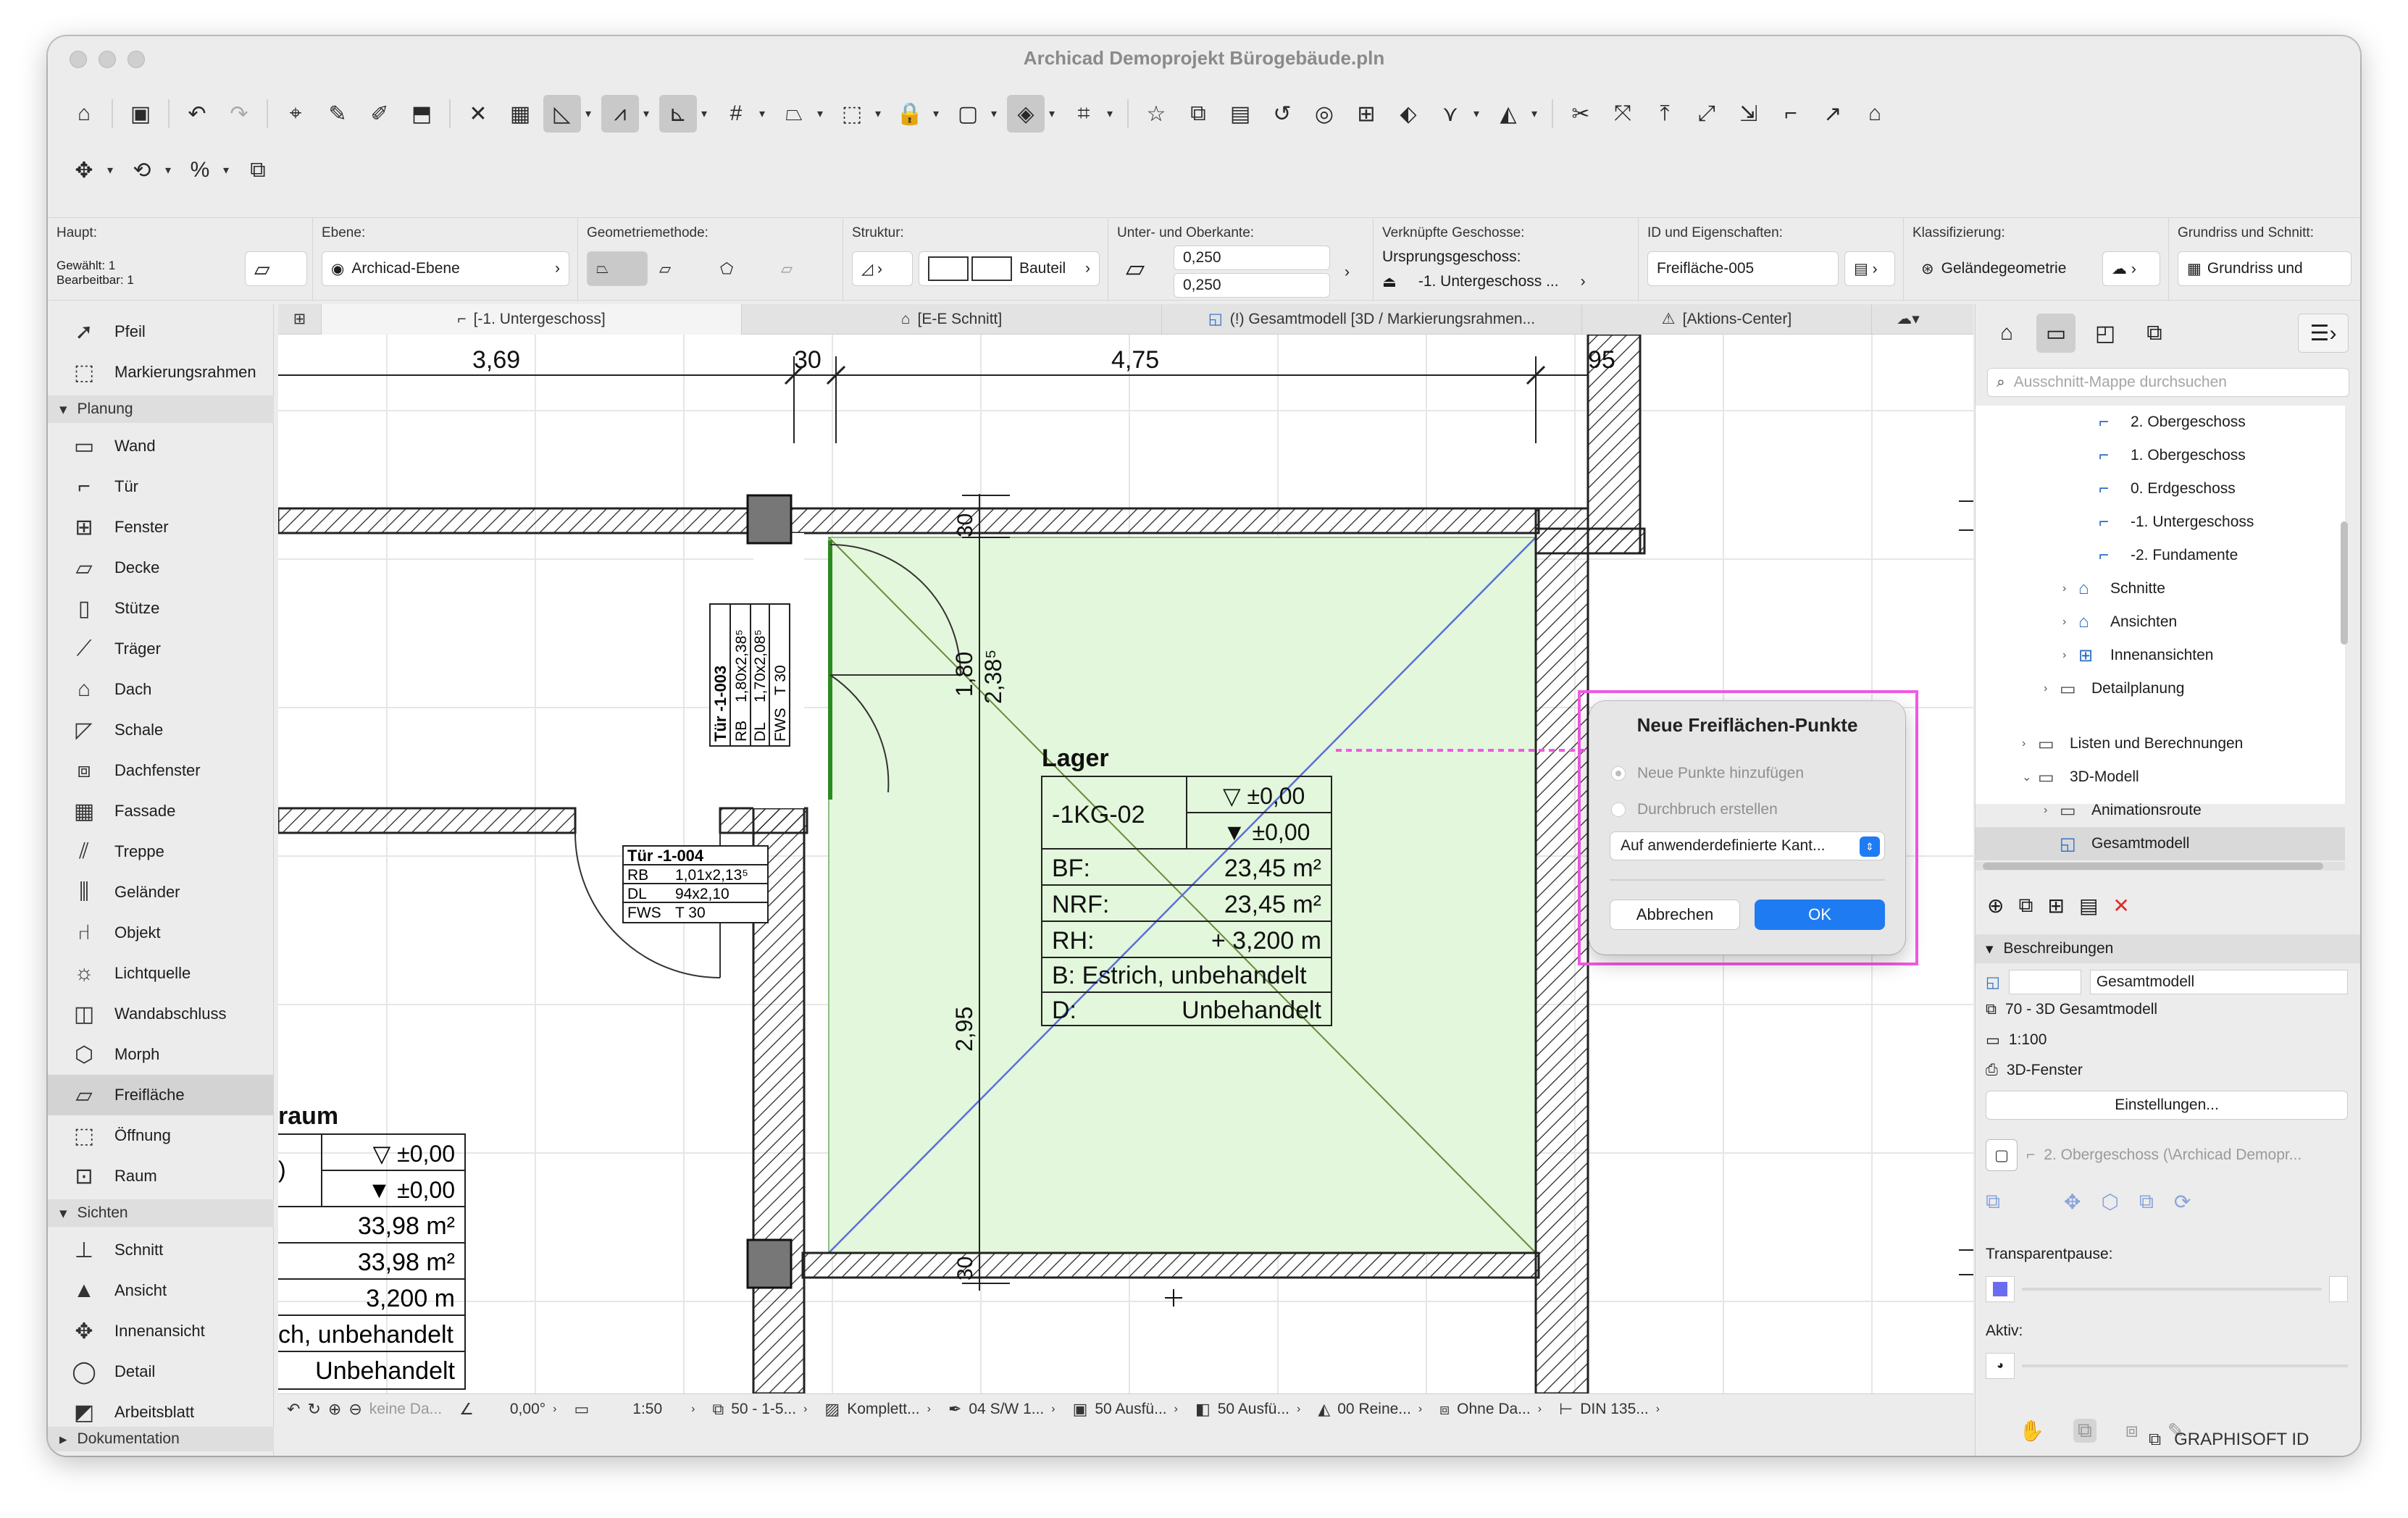 This screenshot has height=1518, width=2408. What do you see at coordinates (337, 114) in the screenshot?
I see `eyedropper-icon: ✎` at bounding box center [337, 114].